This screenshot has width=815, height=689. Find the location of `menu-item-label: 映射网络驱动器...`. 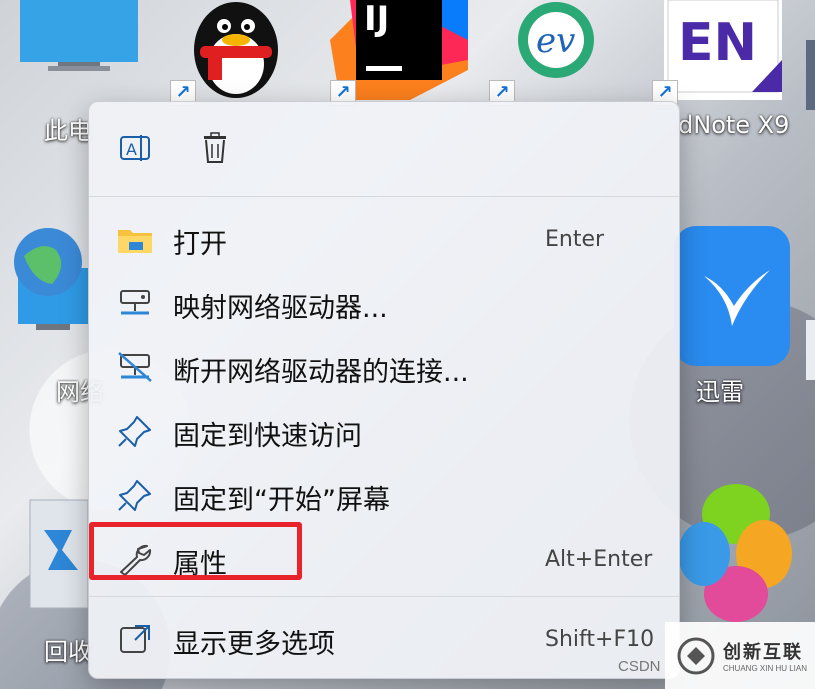

menu-item-label: 映射网络驱动器... is located at coordinates (280, 308).